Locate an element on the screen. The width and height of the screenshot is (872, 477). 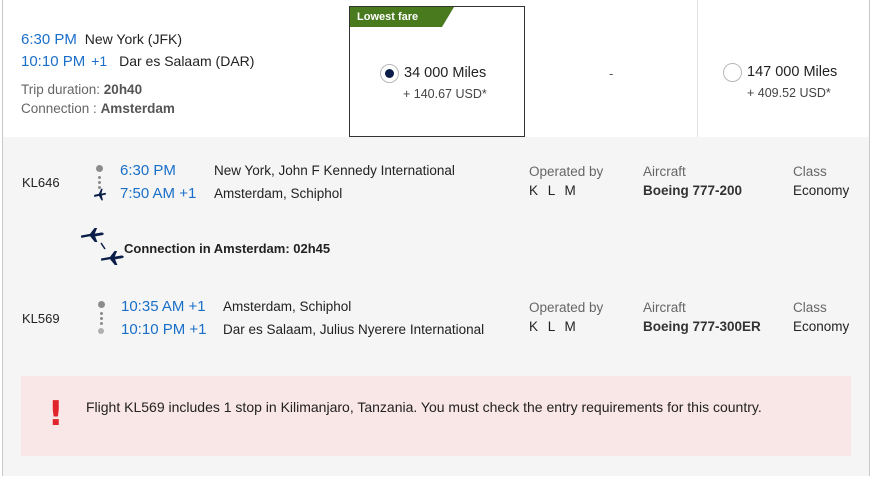
fare-miles-lowest: 34 000 Miles is located at coordinates (445, 73).